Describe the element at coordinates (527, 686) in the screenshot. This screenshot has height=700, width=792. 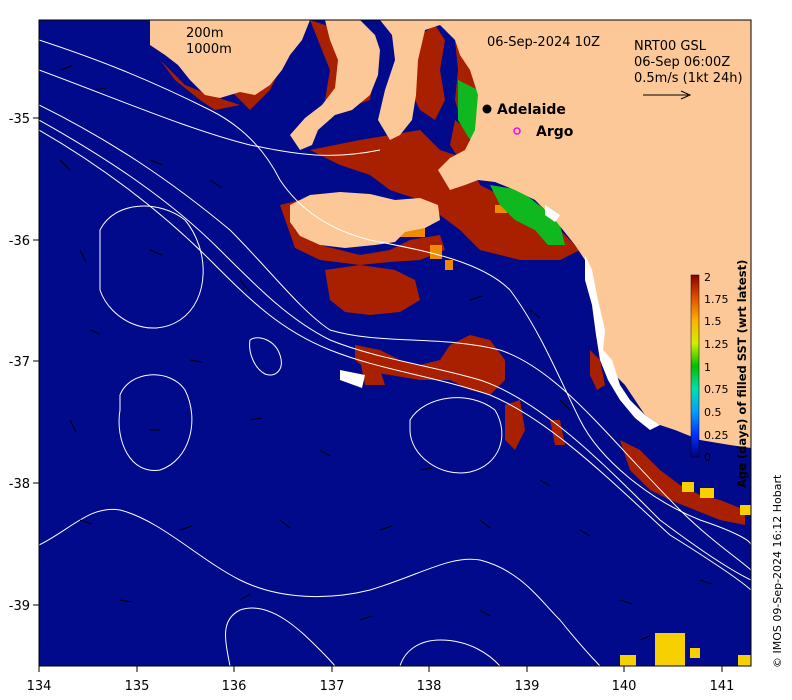
I see `x-tick-label: 139` at that location.